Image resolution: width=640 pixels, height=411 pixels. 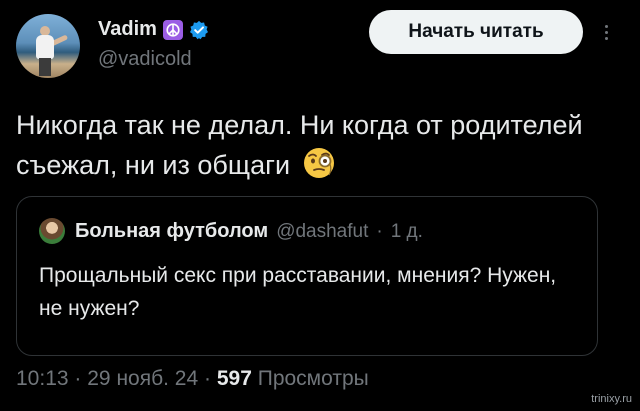 What do you see at coordinates (611, 399) in the screenshot?
I see `watermark: trinixy.ru` at bounding box center [611, 399].